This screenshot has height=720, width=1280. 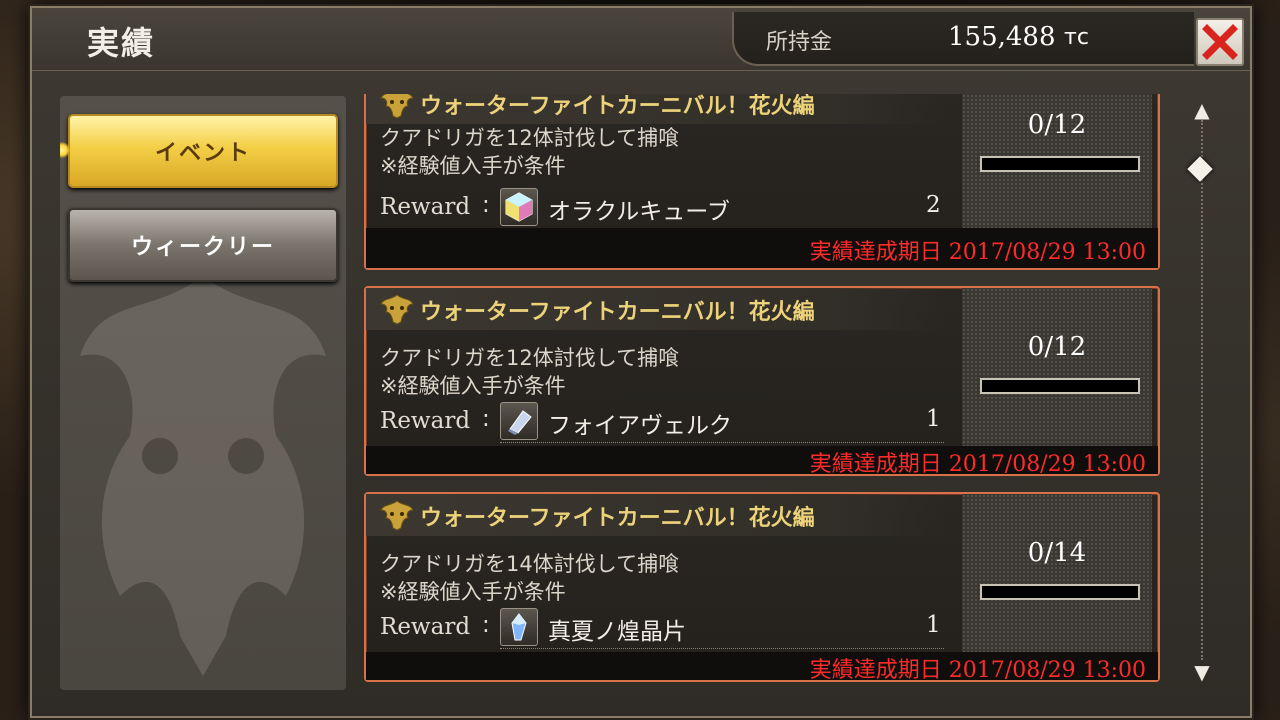 I want to click on currency-unit: тс, so click(x=1076, y=37).